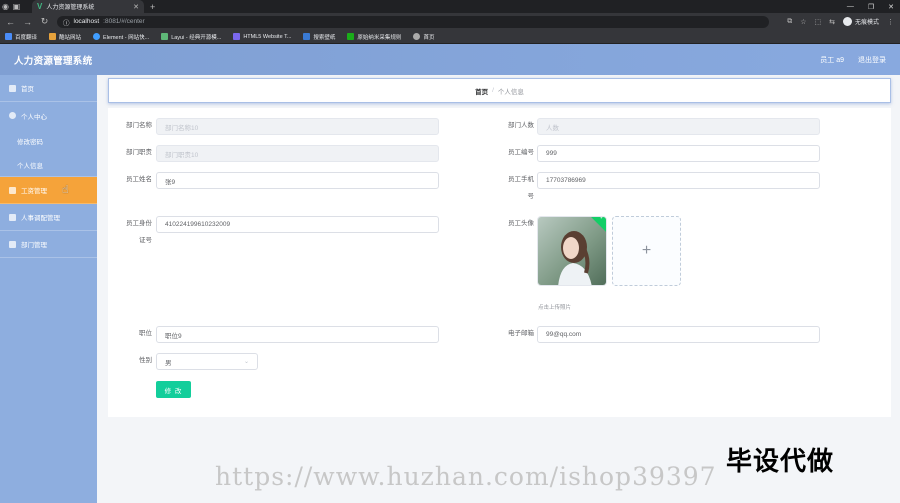  What do you see at coordinates (48, 165) in the screenshot?
I see `sidebar-item-personal-info: 个人信息` at bounding box center [48, 165].